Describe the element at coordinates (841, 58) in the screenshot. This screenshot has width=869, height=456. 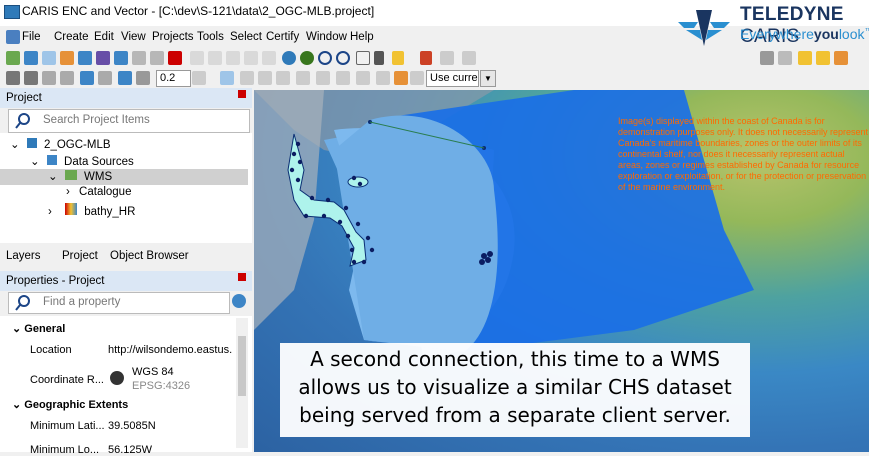
I see `user-icon` at that location.